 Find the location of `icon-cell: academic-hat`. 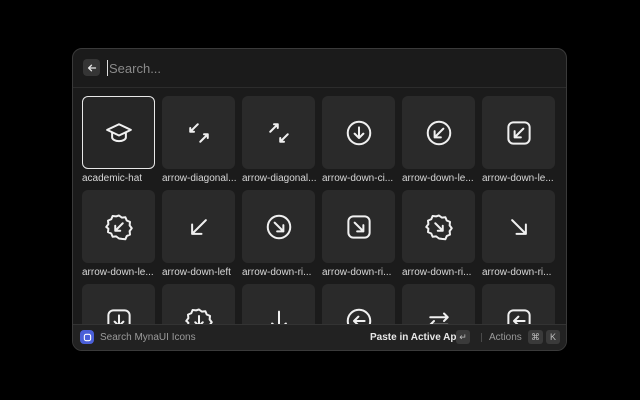

icon-cell: academic-hat is located at coordinates (119, 141).